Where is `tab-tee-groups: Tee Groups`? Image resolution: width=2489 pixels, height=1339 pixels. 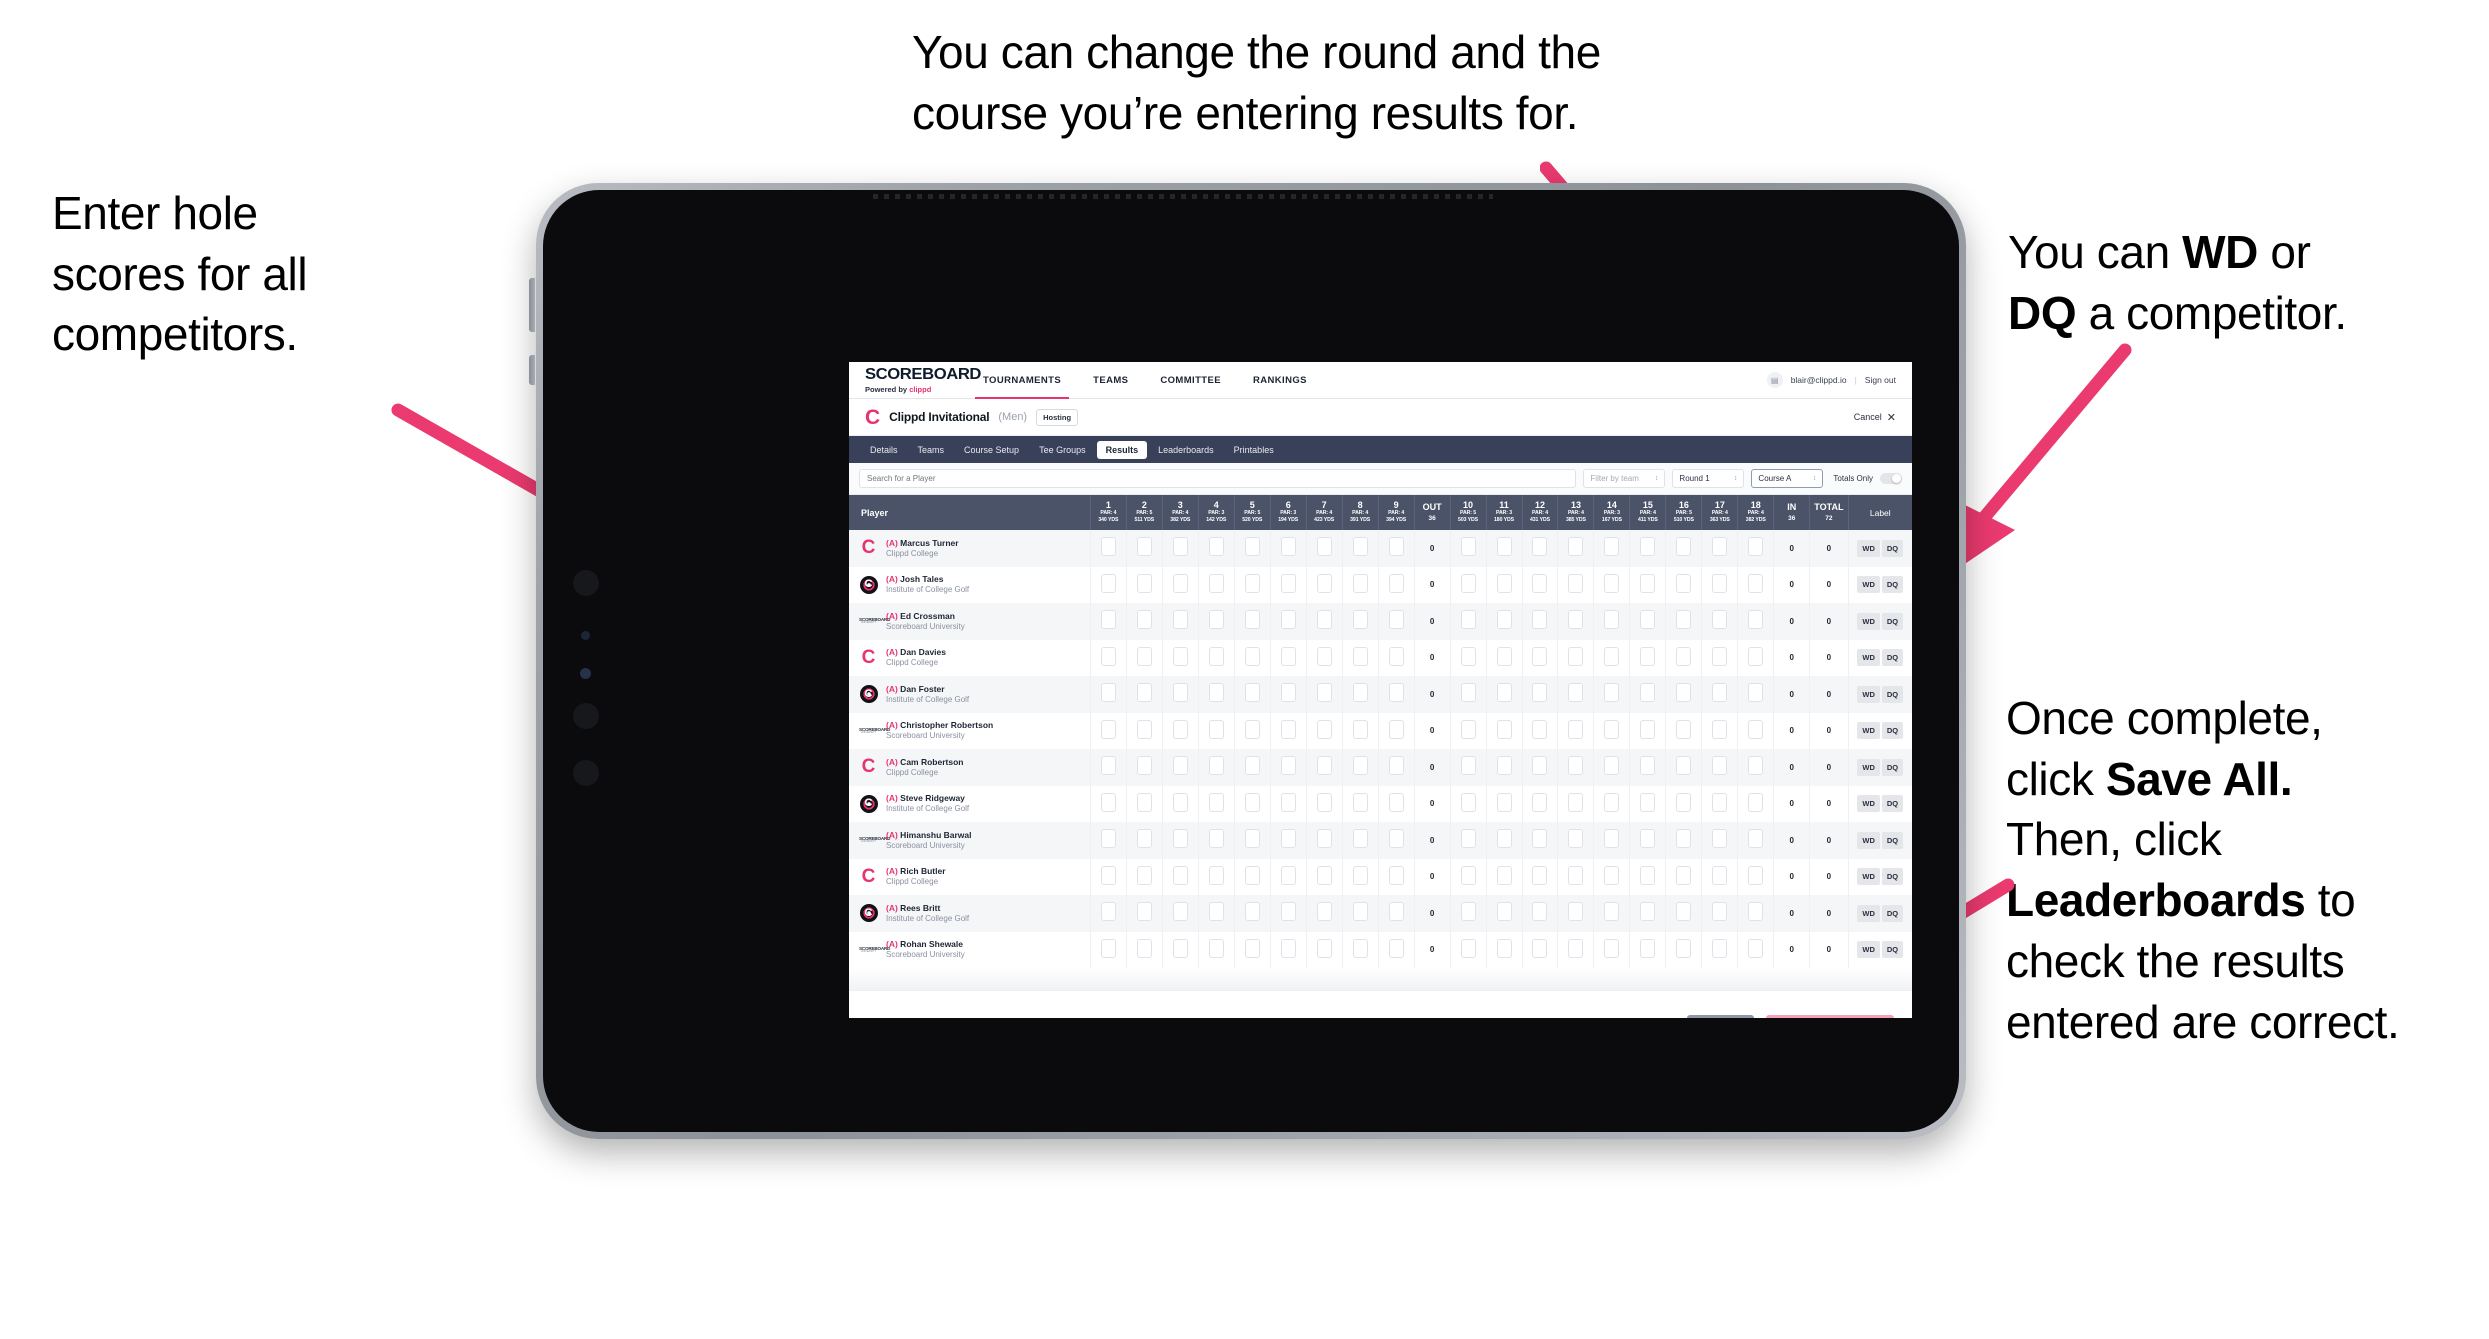
tab-tee-groups: Tee Groups is located at coordinates (1062, 450).